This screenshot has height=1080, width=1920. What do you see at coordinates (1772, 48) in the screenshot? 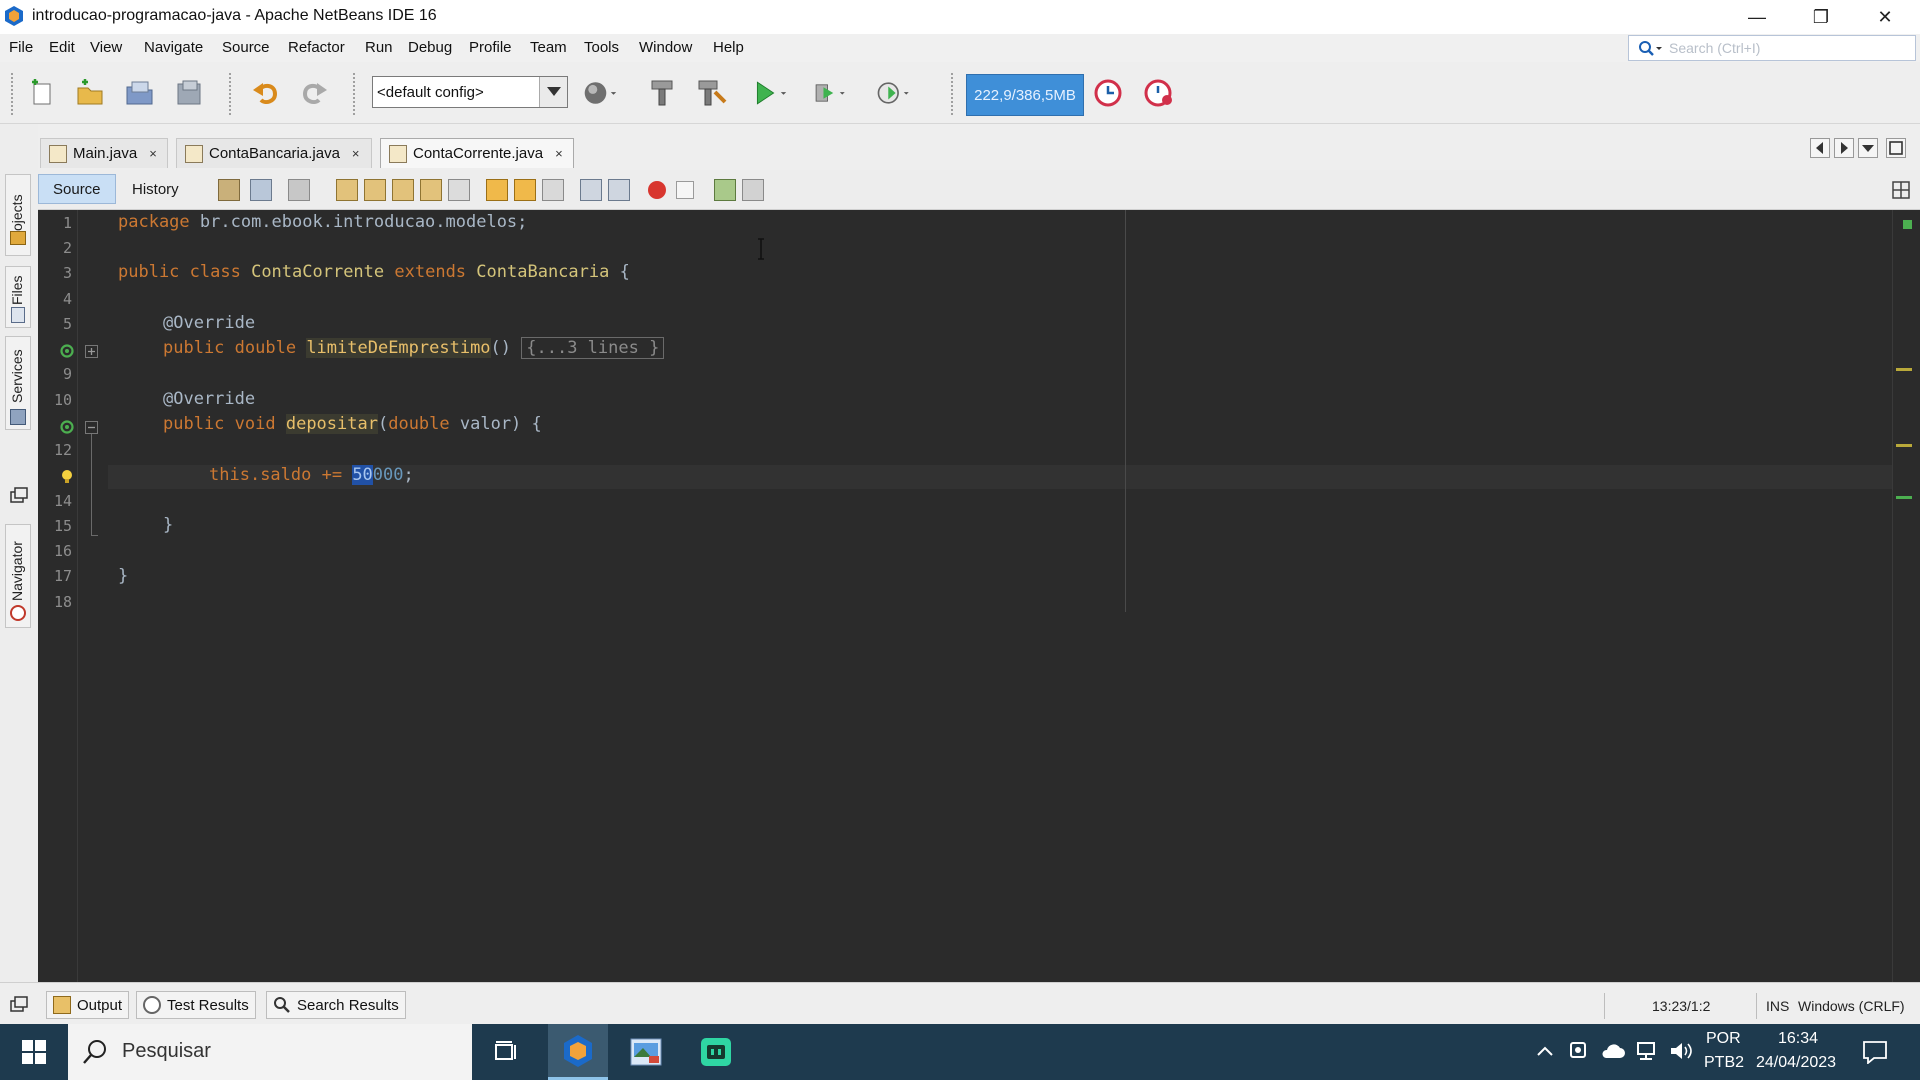
I see `quick-search-input: Search (Ctrl+I)` at bounding box center [1772, 48].